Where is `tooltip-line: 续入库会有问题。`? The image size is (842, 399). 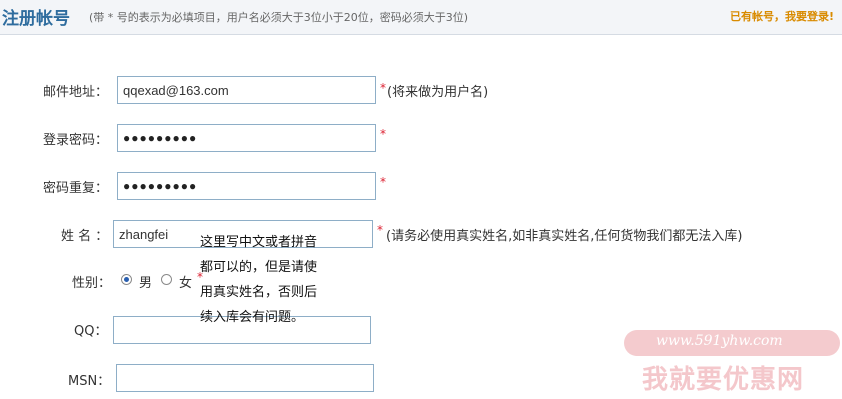
tooltip-line: 续入库会有问题。 is located at coordinates (252, 317).